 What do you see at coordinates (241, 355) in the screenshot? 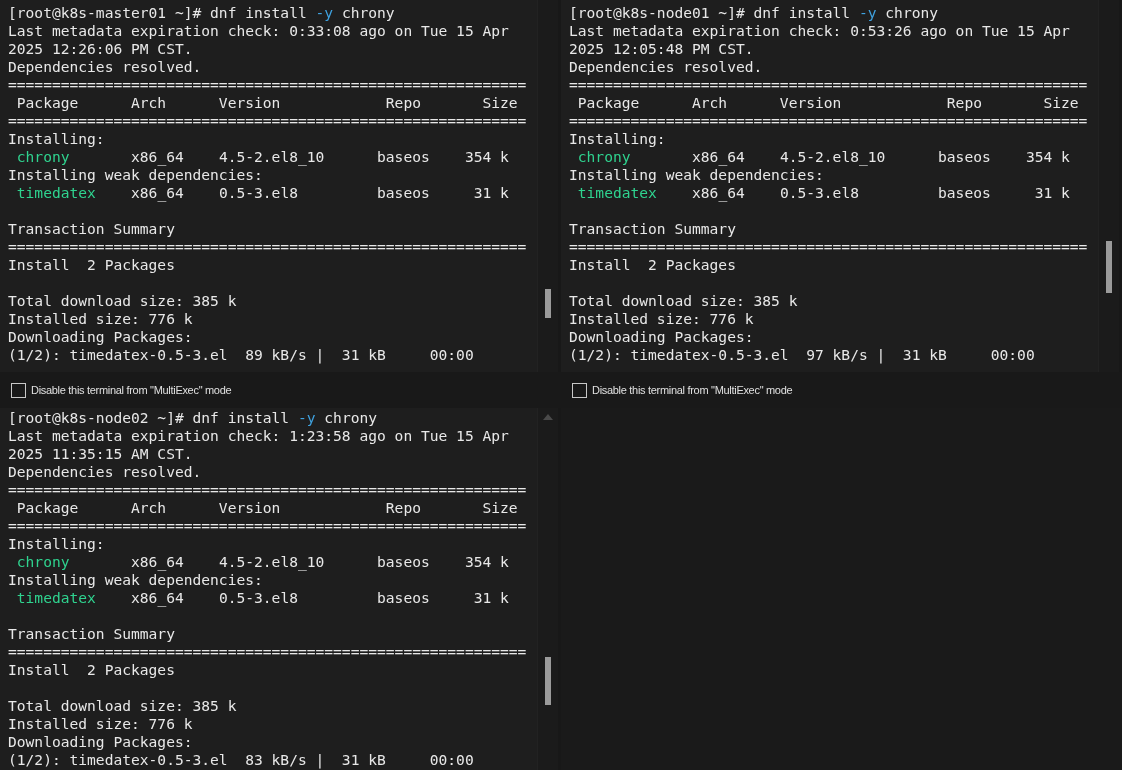
I see `terminal-line: (1/2): timedatex-0.5-3.el 89 kB/s | 31 kB 00:00` at bounding box center [241, 355].